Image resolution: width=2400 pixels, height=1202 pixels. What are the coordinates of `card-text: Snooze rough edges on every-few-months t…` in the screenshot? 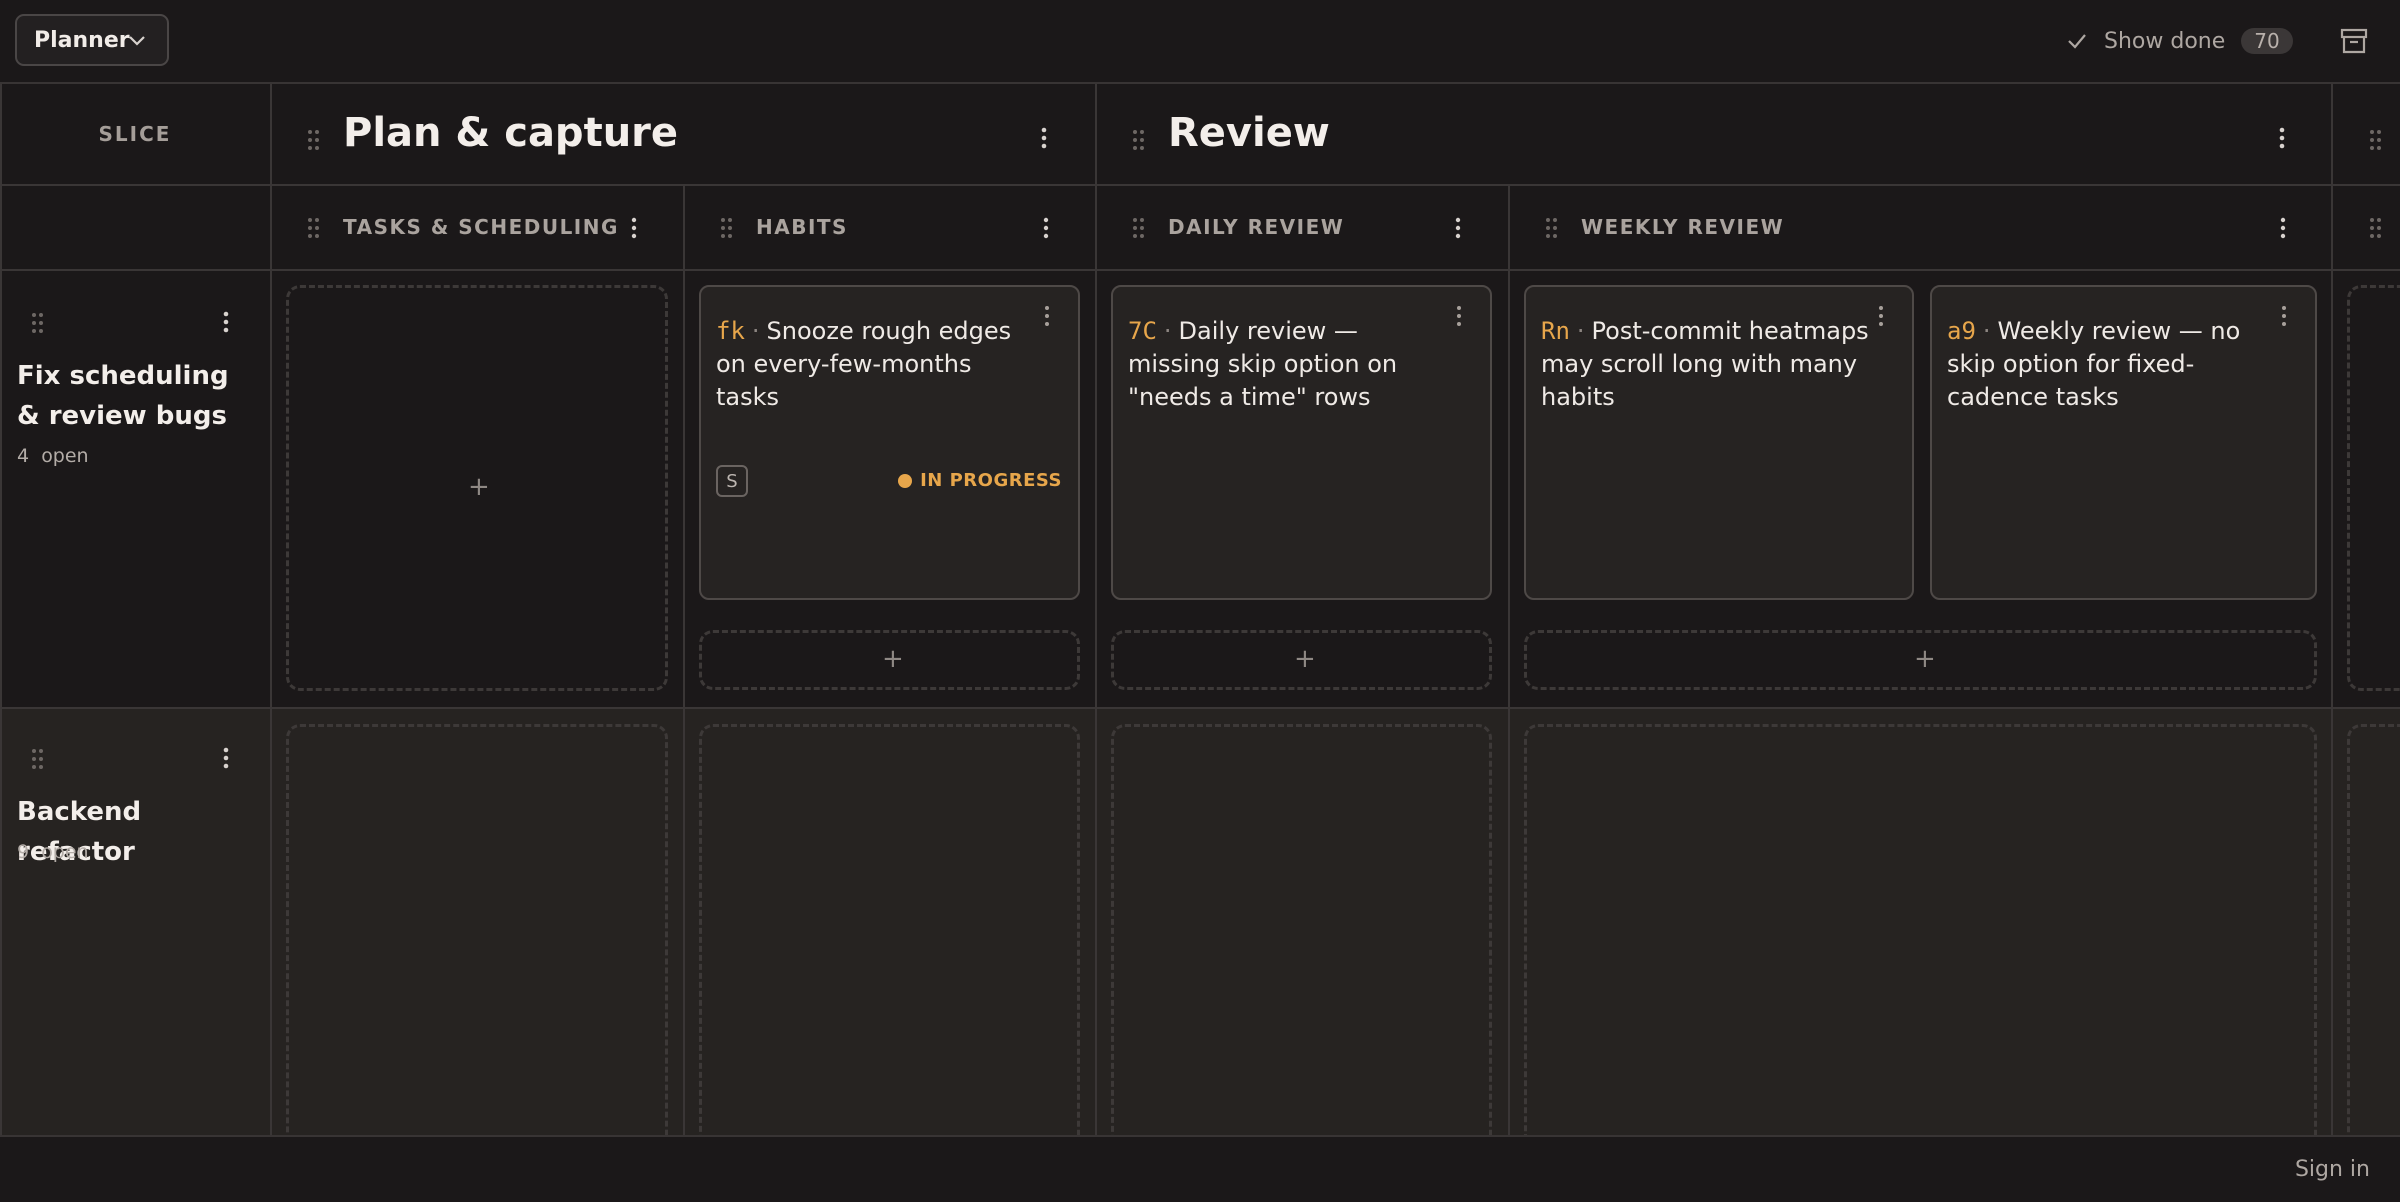 It's located at (864, 364).